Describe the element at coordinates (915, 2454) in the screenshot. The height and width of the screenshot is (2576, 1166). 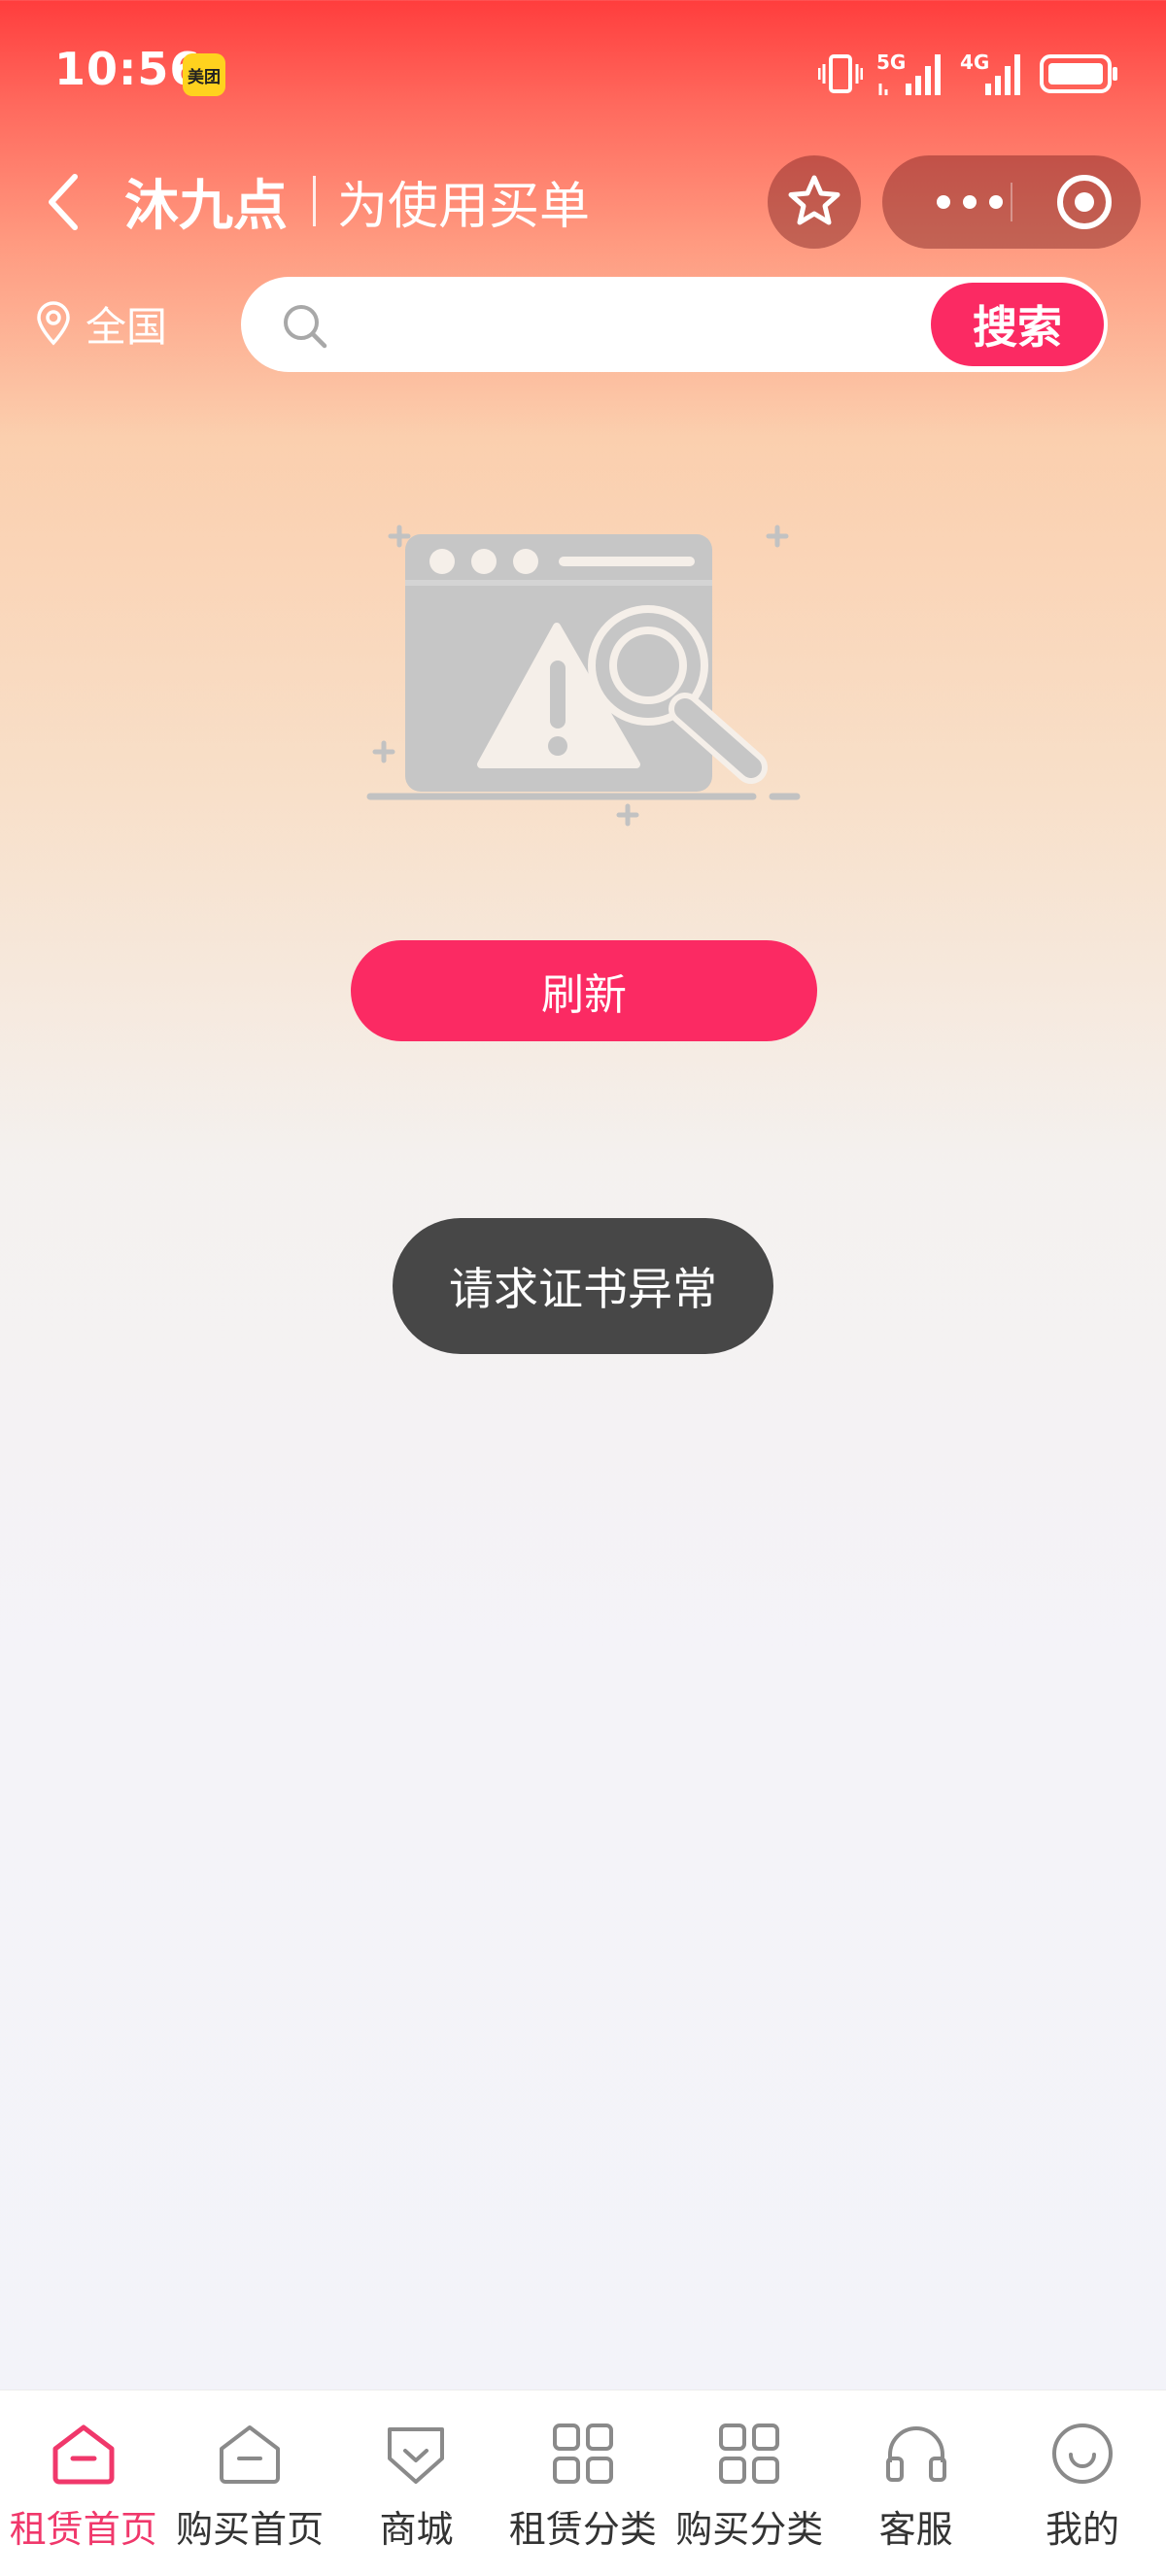
I see `headset-icon` at that location.